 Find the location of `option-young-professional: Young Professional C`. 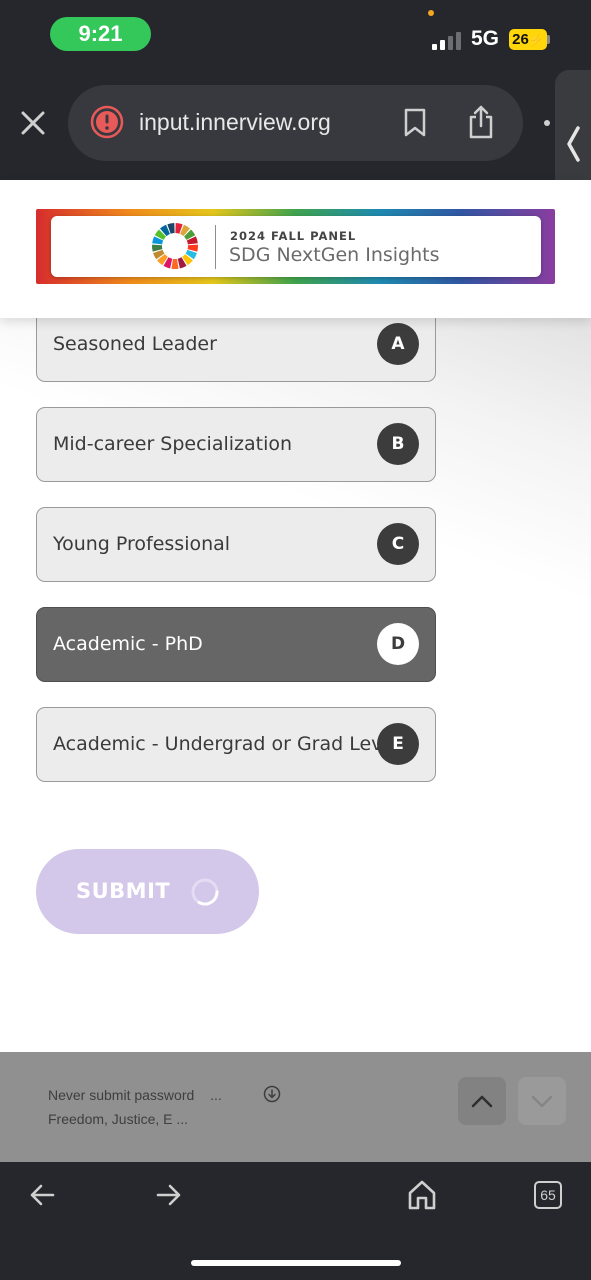

option-young-professional: Young Professional C is located at coordinates (236, 544).